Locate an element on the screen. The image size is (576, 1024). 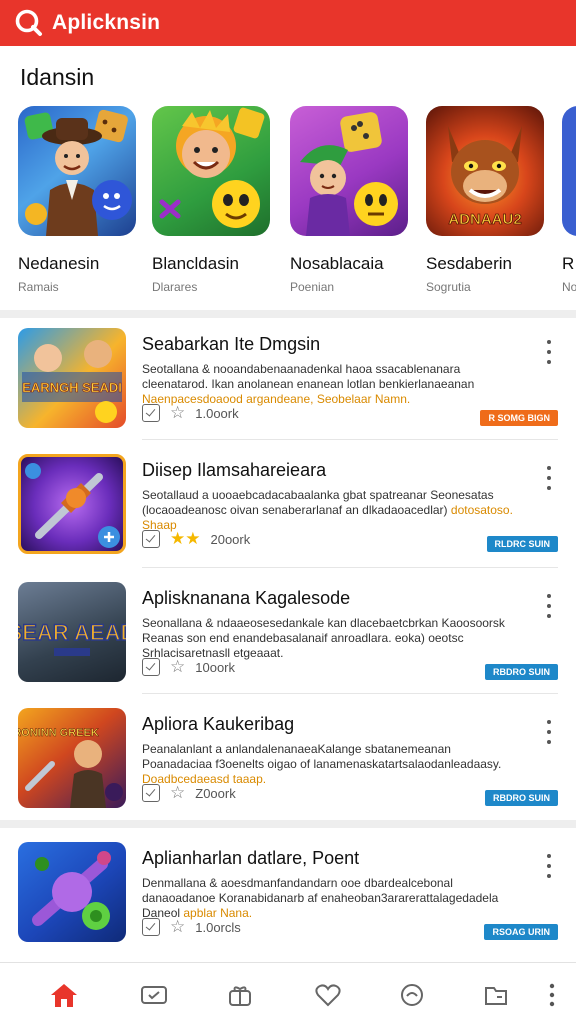
gift-icon is located at coordinates (240, 995).